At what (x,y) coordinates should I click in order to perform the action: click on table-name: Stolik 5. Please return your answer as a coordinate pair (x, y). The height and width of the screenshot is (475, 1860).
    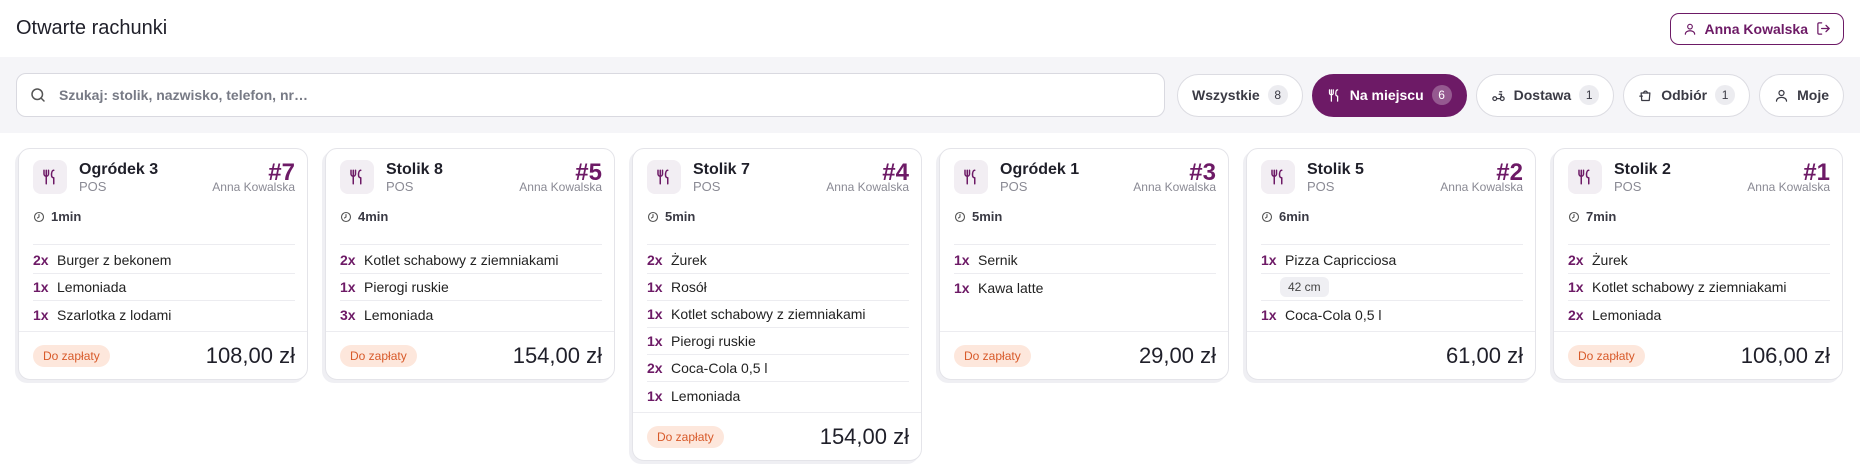
    Looking at the image, I should click on (1335, 169).